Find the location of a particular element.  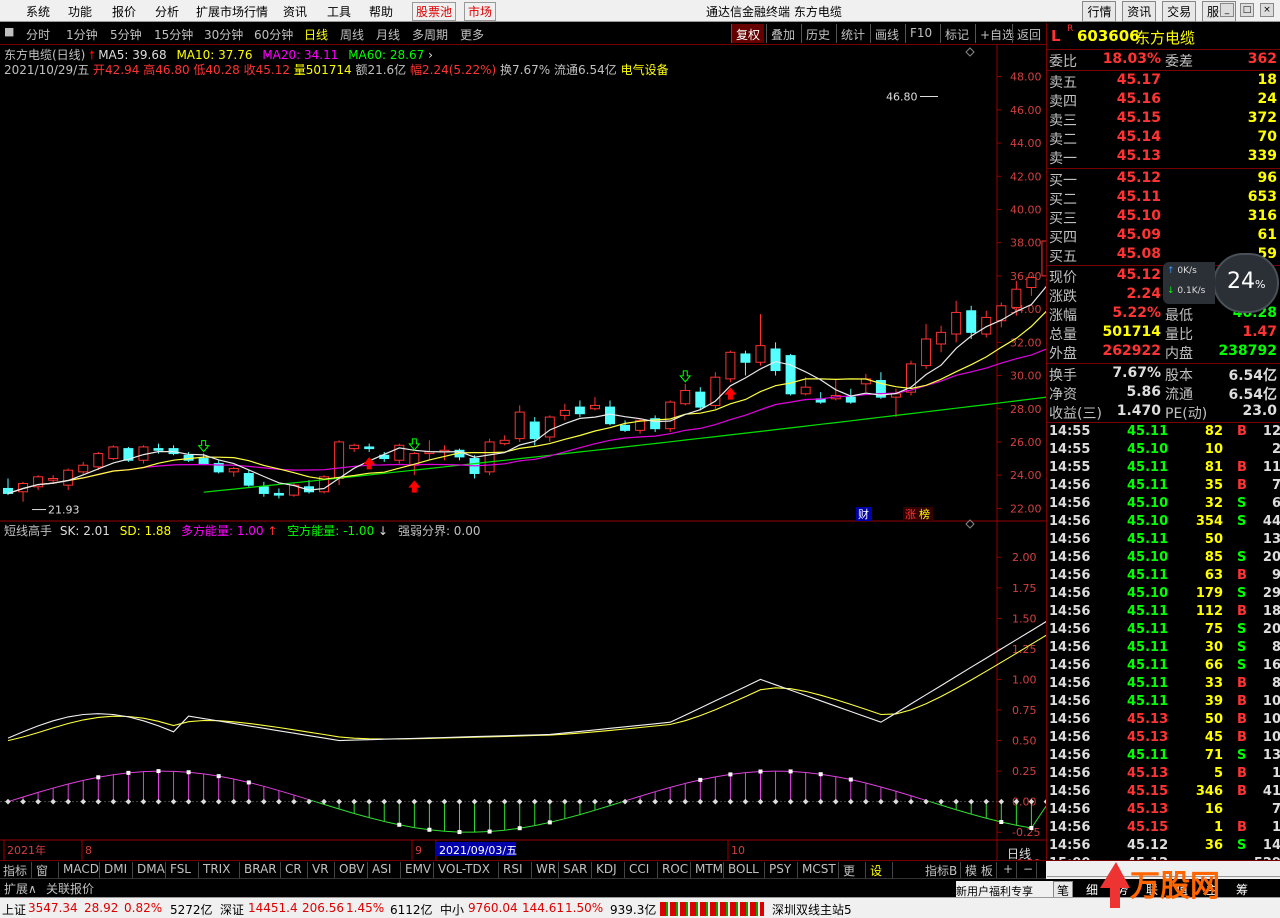

top-btn-quote: 行情 is located at coordinates (1099, 11).